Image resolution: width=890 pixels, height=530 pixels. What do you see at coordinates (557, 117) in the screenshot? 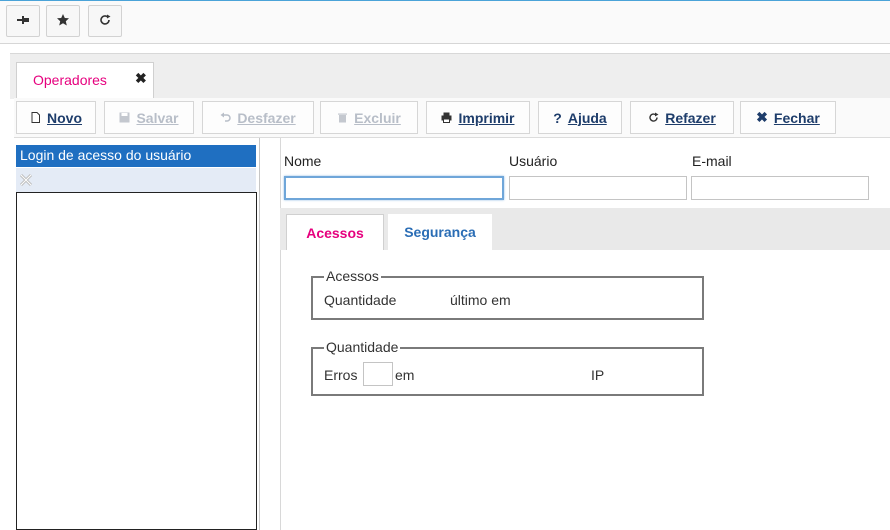
I see `help-icon: ?` at bounding box center [557, 117].